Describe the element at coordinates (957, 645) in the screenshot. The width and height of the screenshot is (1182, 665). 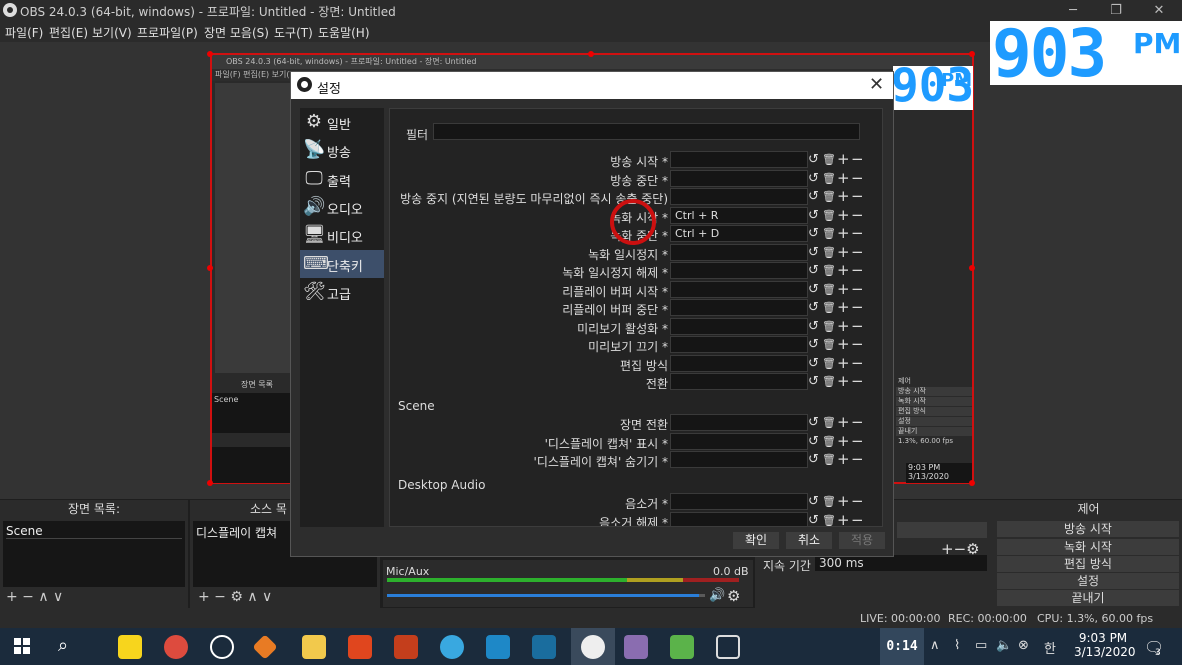
I see `wifi-icon: ⌇` at that location.